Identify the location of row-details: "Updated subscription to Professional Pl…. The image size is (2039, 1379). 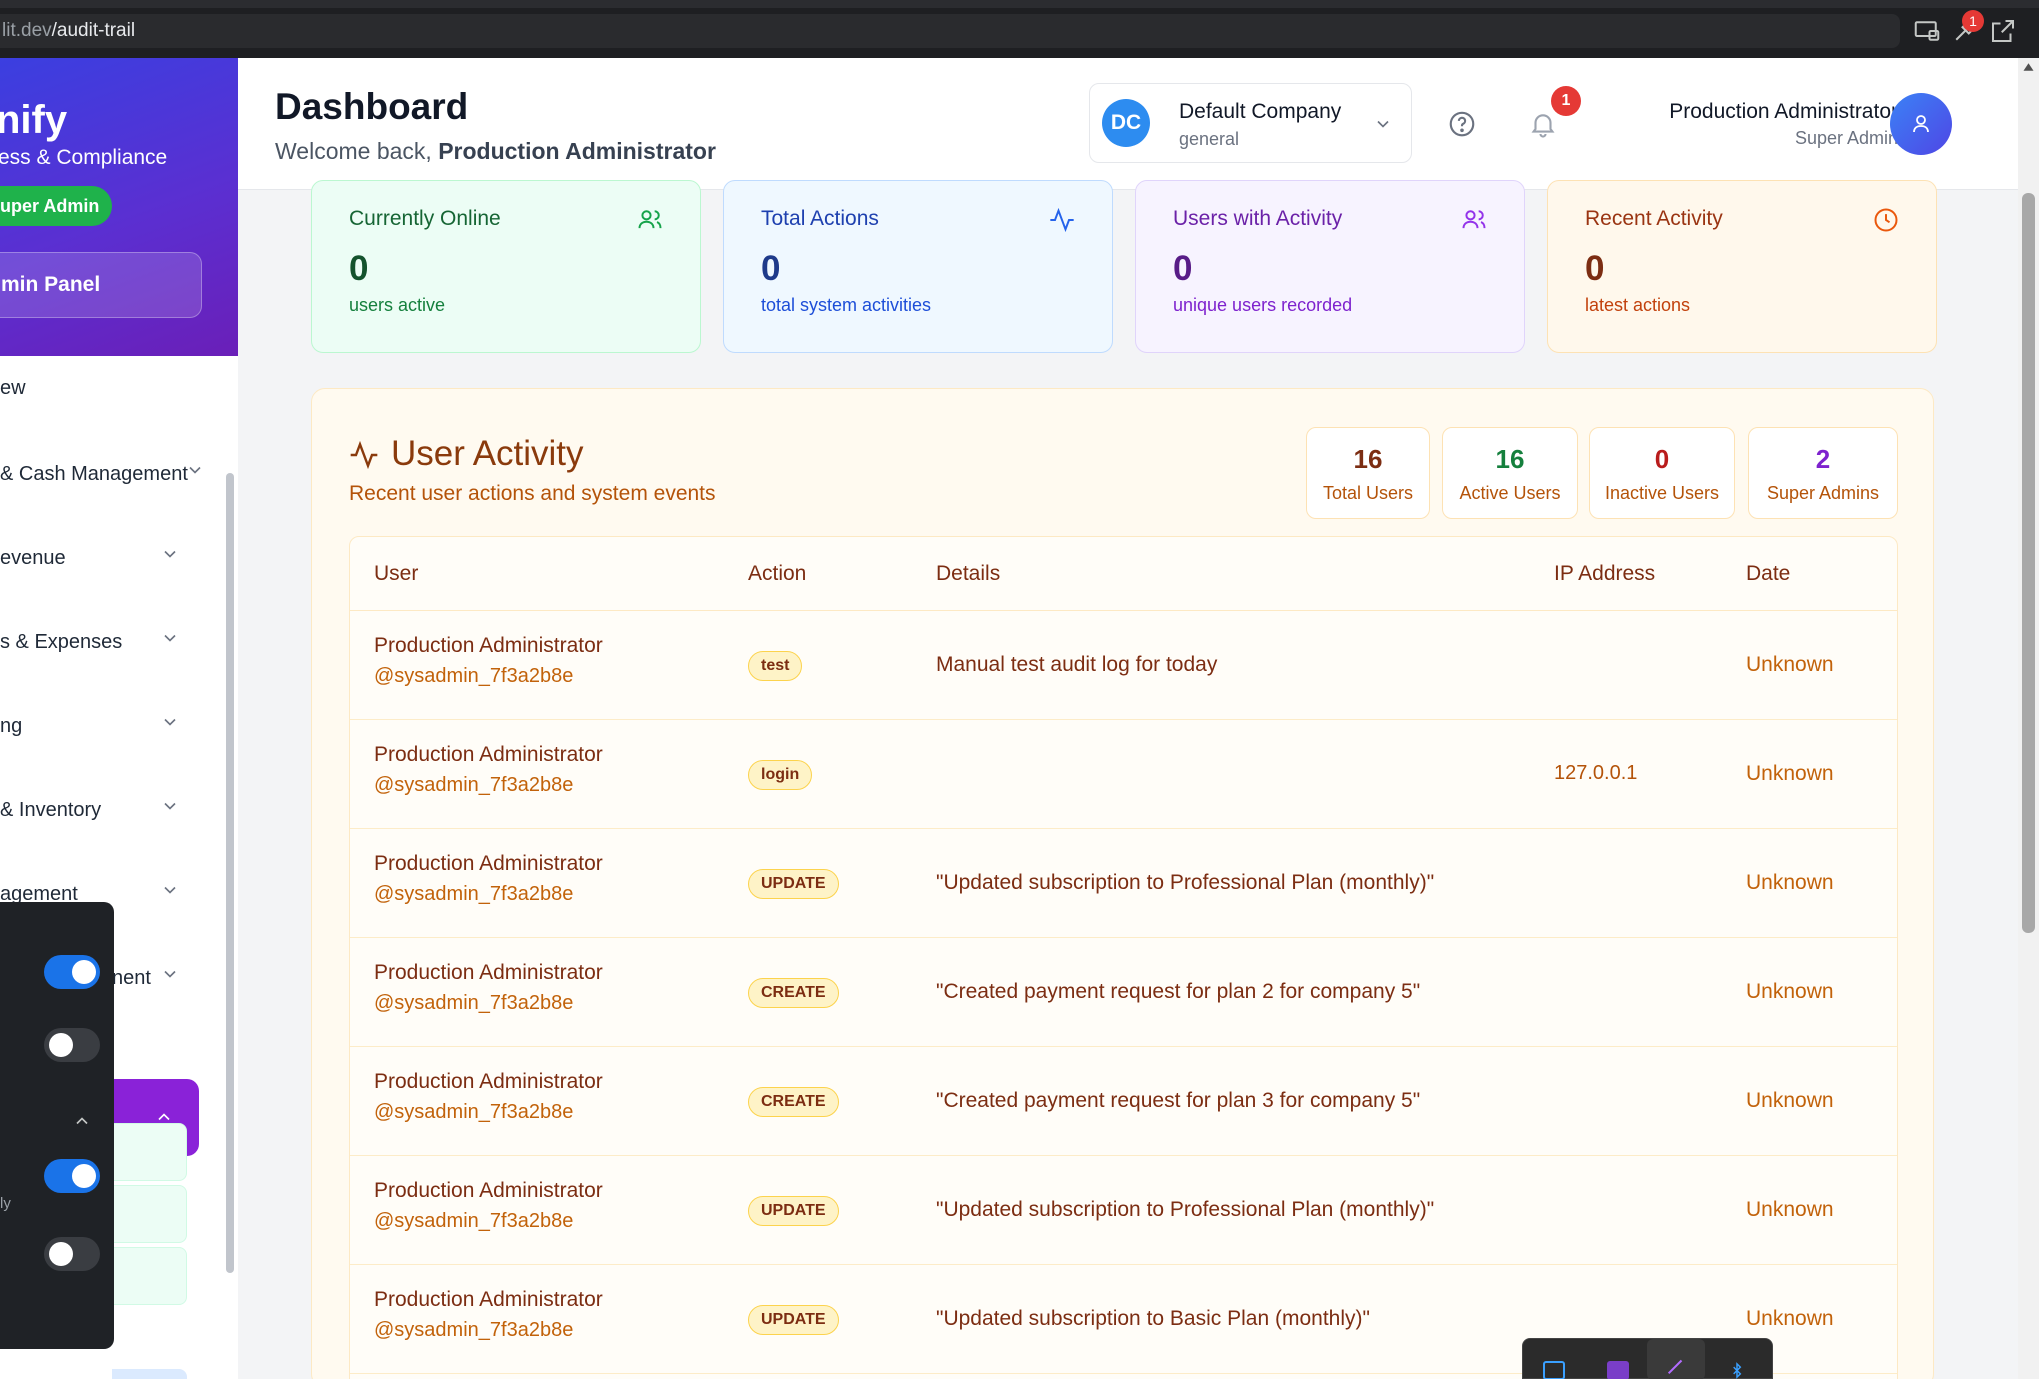
(1185, 1209).